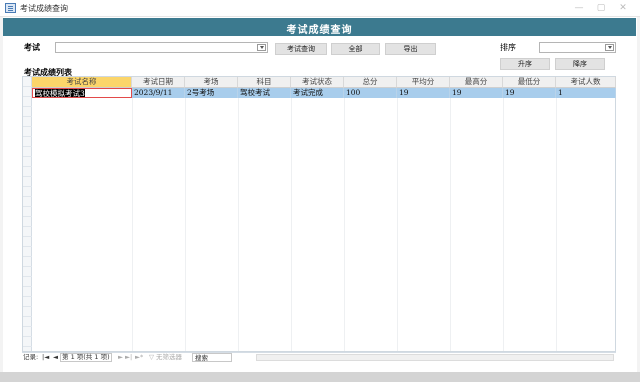 This screenshot has width=640, height=382. What do you see at coordinates (580, 64) in the screenshot?
I see `descending-button: 降序` at bounding box center [580, 64].